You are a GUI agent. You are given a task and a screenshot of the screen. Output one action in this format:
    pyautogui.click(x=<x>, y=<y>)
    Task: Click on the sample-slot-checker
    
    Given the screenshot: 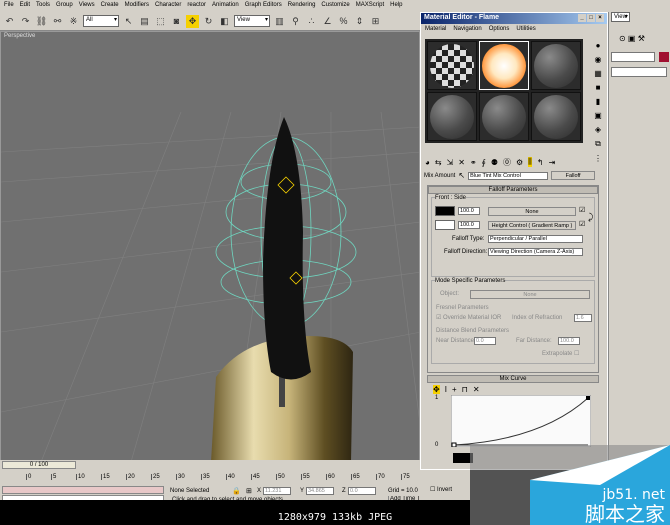 What is the action you would take?
    pyautogui.click(x=452, y=65)
    